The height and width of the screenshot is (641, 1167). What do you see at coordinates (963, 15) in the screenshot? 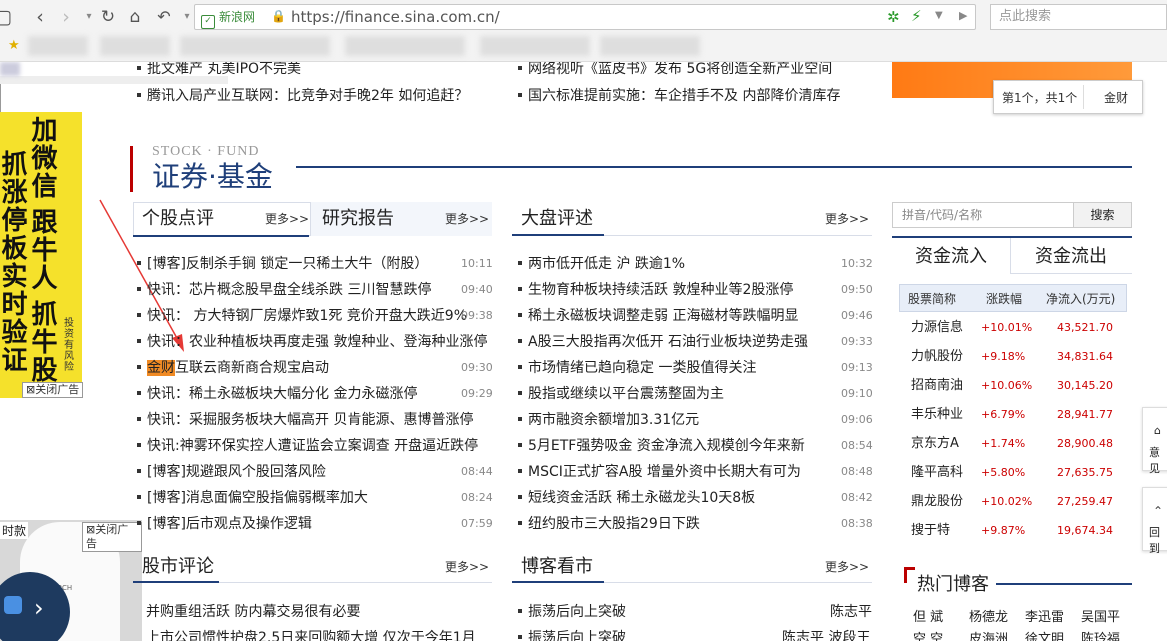
I see `go-icon: ▶` at bounding box center [963, 15].